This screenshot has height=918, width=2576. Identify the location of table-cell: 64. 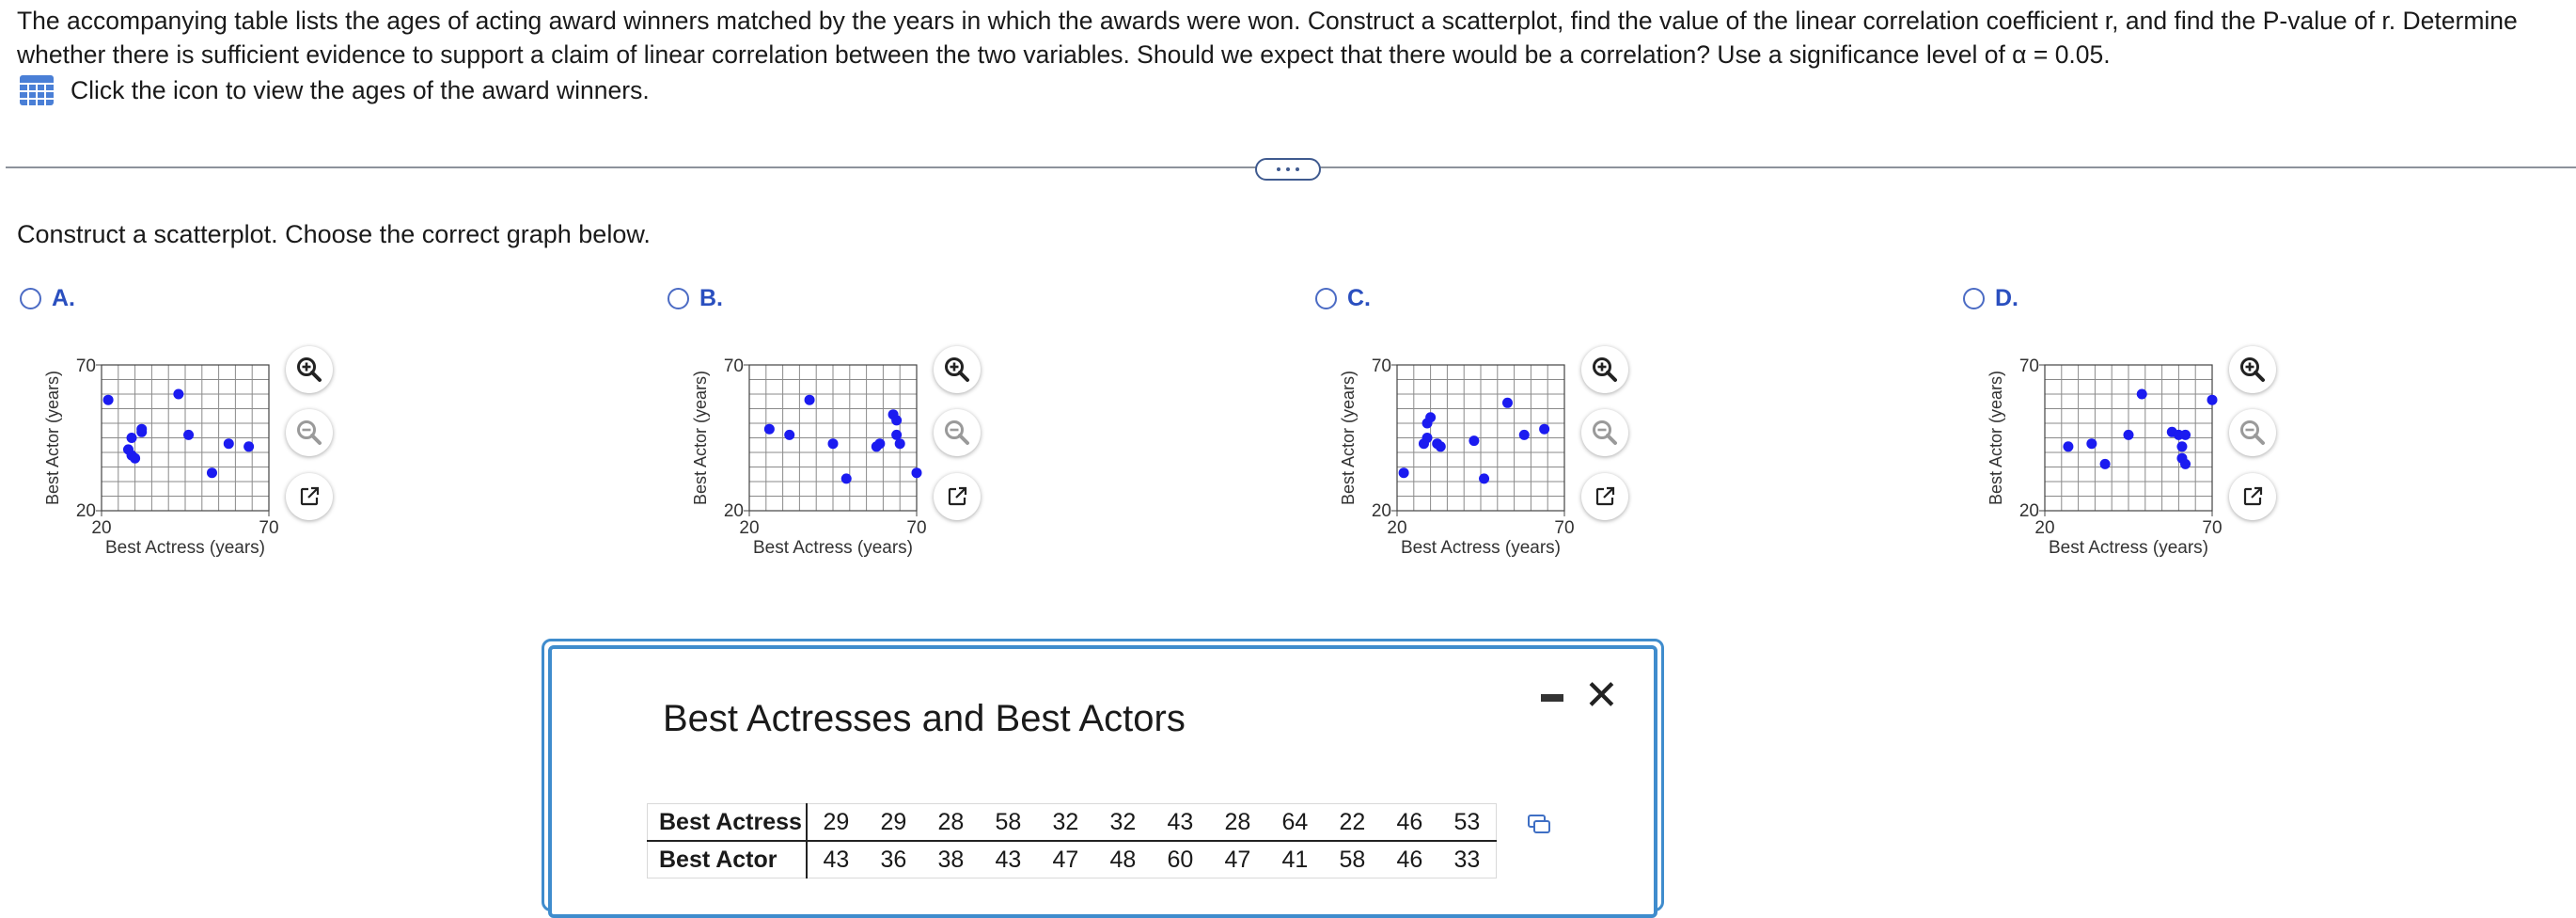
(1294, 822).